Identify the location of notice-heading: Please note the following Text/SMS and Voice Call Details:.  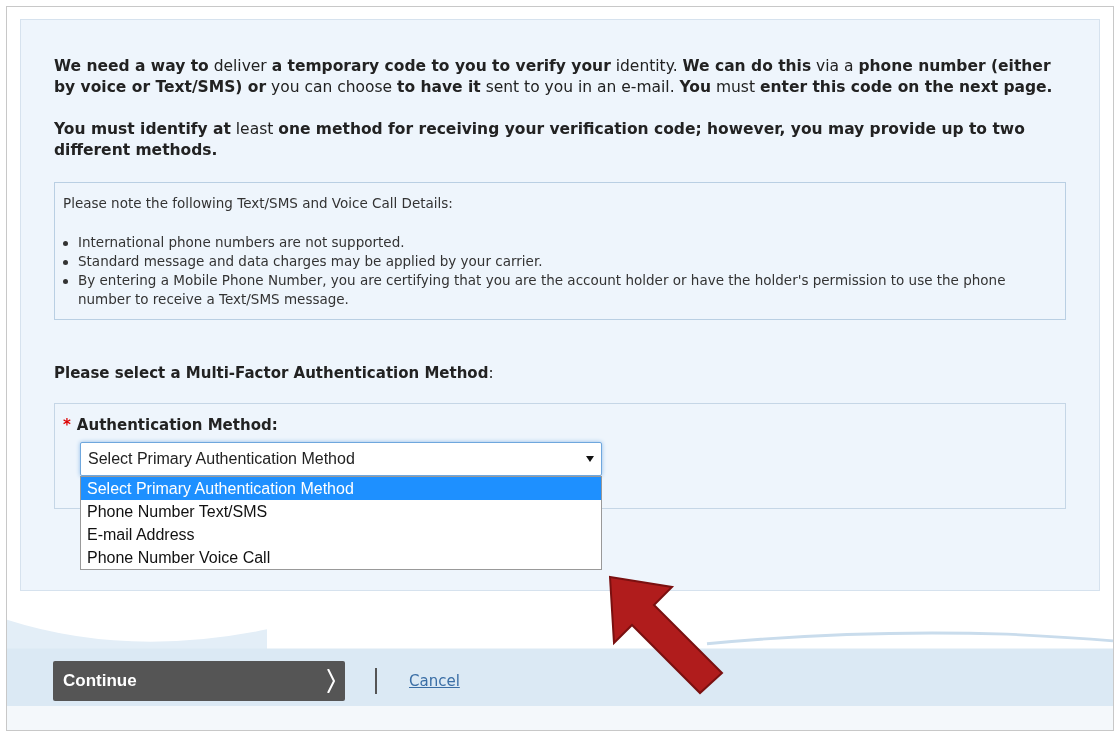
(258, 203).